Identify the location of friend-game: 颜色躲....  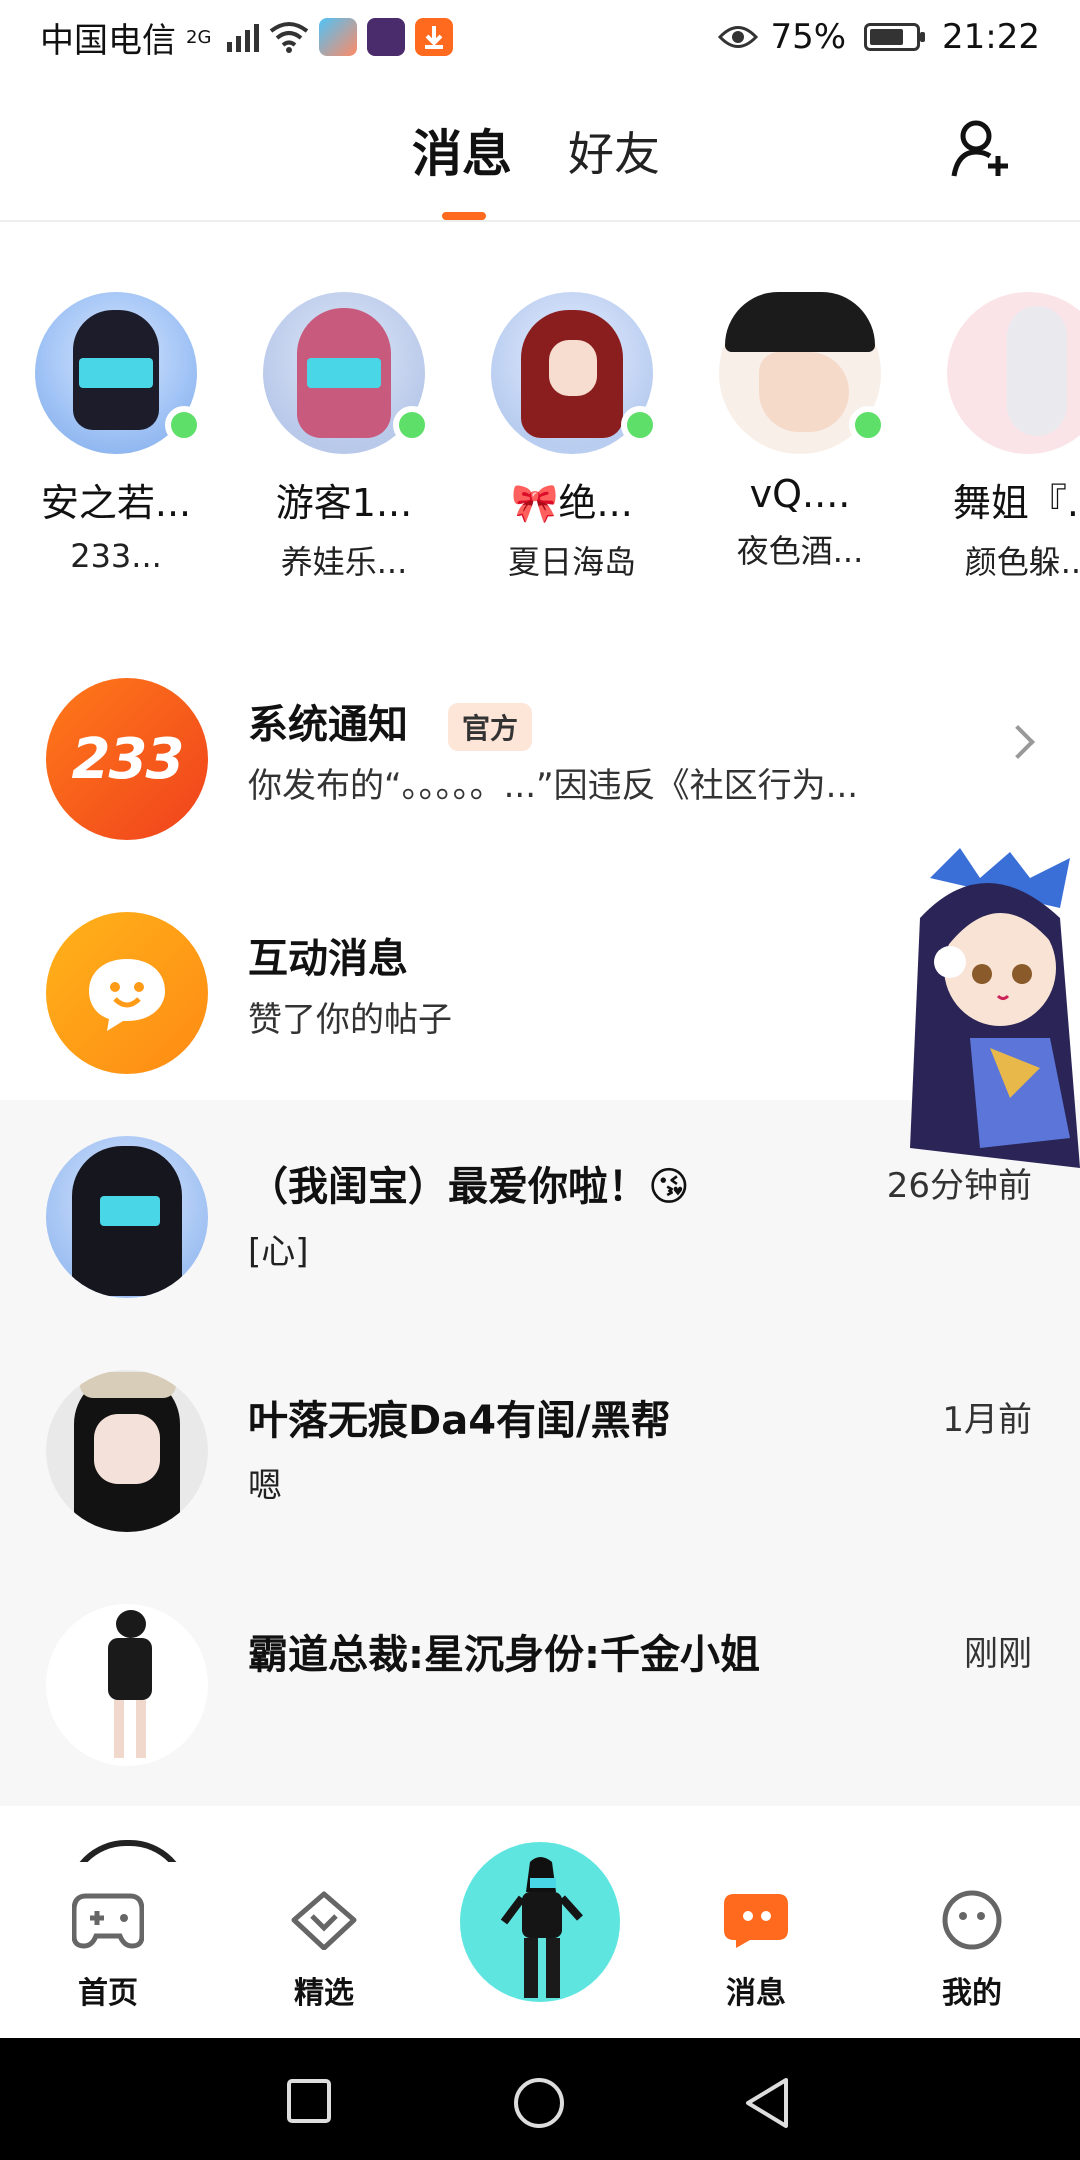
(1022, 562).